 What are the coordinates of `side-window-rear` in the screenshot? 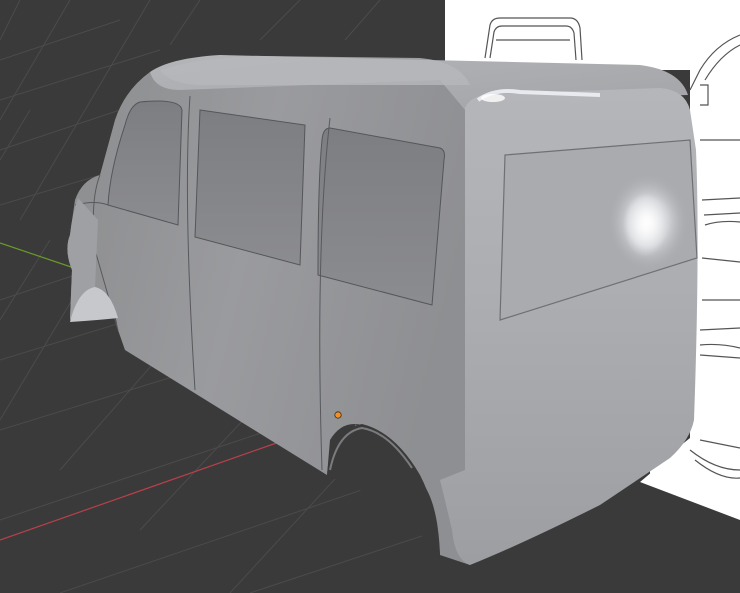 It's located at (381, 216).